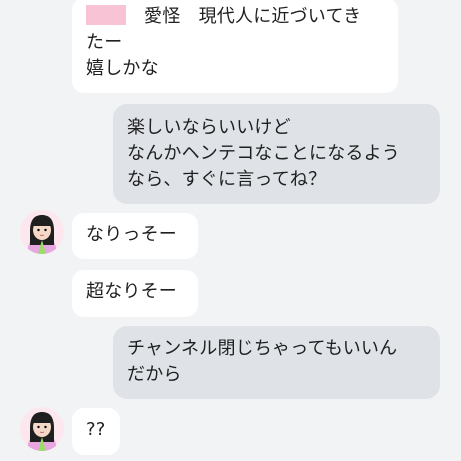  I want to click on message-line-1: 愛怪 現代人に近づいてき, so click(235, 17).